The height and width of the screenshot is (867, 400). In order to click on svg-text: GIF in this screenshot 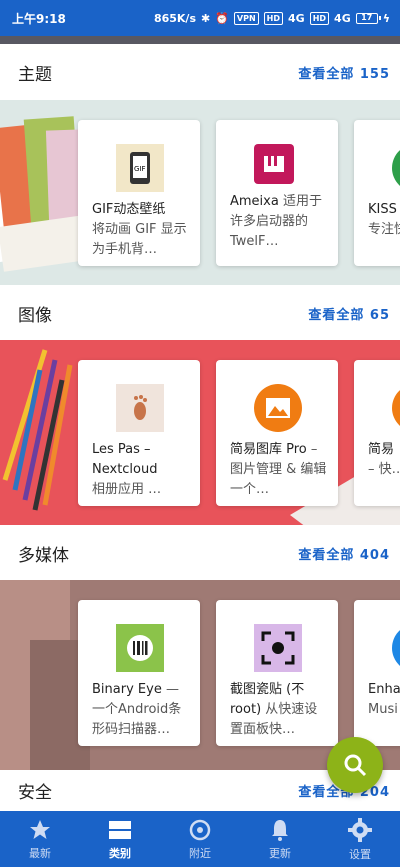, I will do `click(140, 169)`.